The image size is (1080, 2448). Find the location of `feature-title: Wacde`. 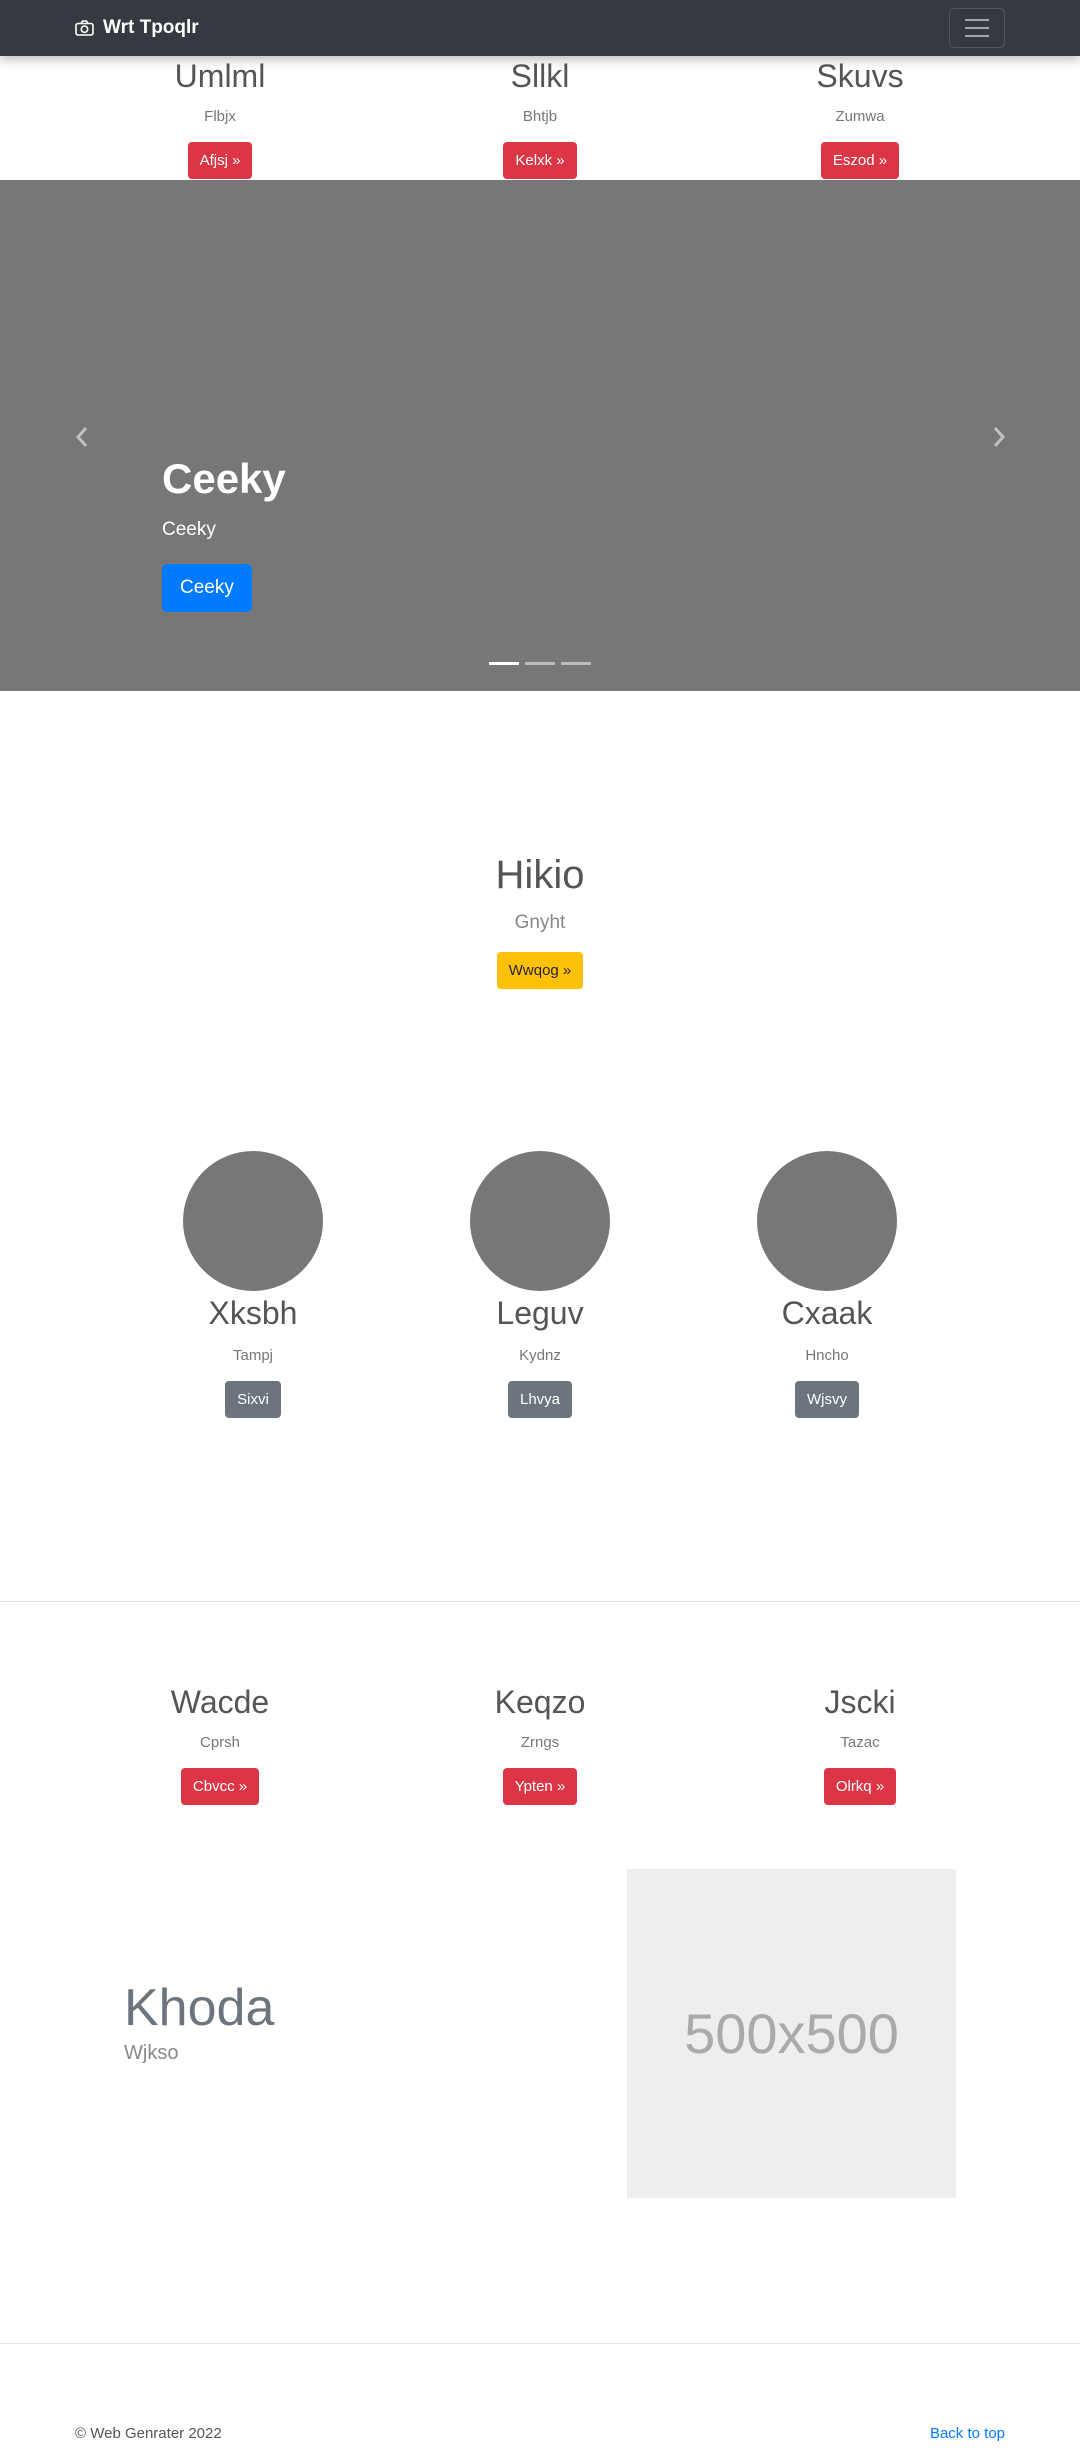

feature-title: Wacde is located at coordinates (220, 1702).